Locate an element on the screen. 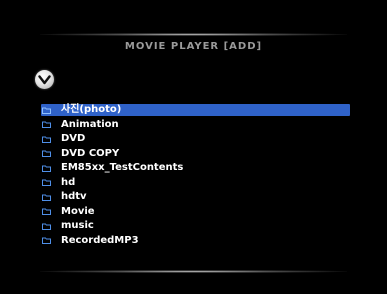 This screenshot has width=387, height=294. list-item-label: hdtv is located at coordinates (74, 196).